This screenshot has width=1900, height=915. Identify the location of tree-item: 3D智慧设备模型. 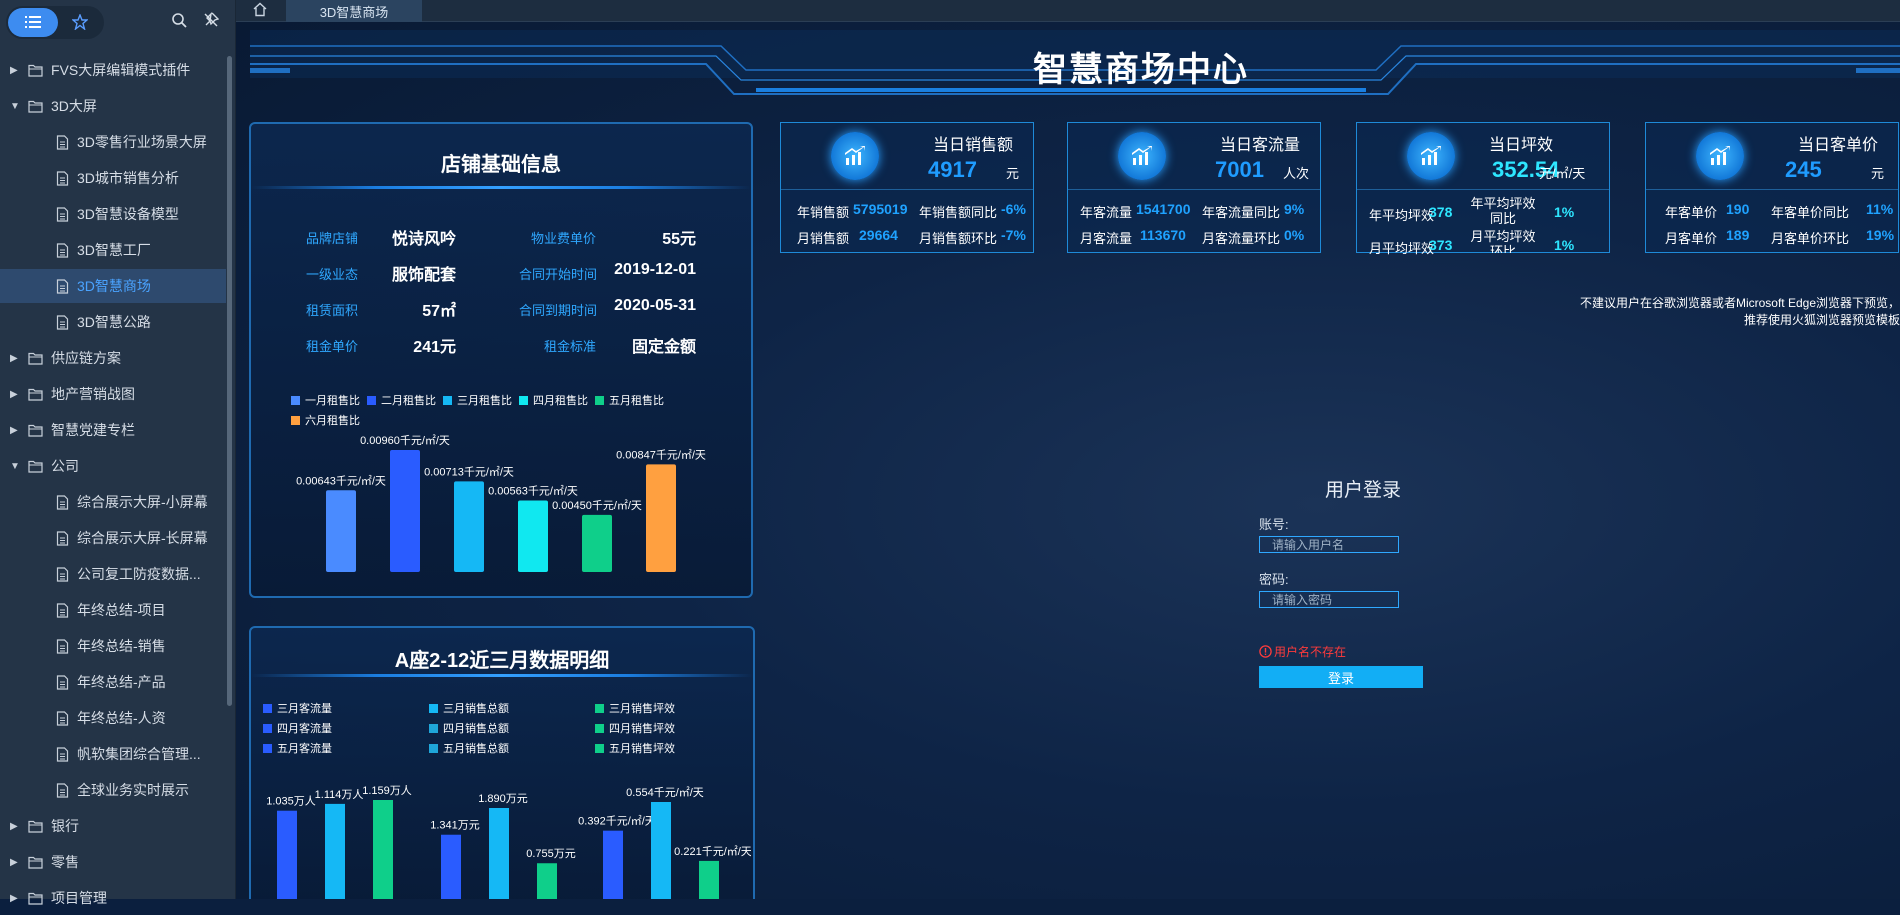
(113, 214).